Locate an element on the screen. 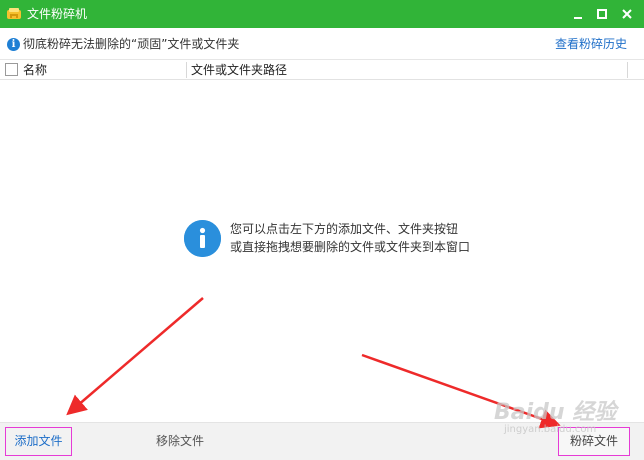 This screenshot has height=460, width=644. empty-state: 您可以点击左下方的添加文件、文件夹按钮 或直接拖拽想要删除的文件或文件夹到本窗口 is located at coordinates (344, 240).